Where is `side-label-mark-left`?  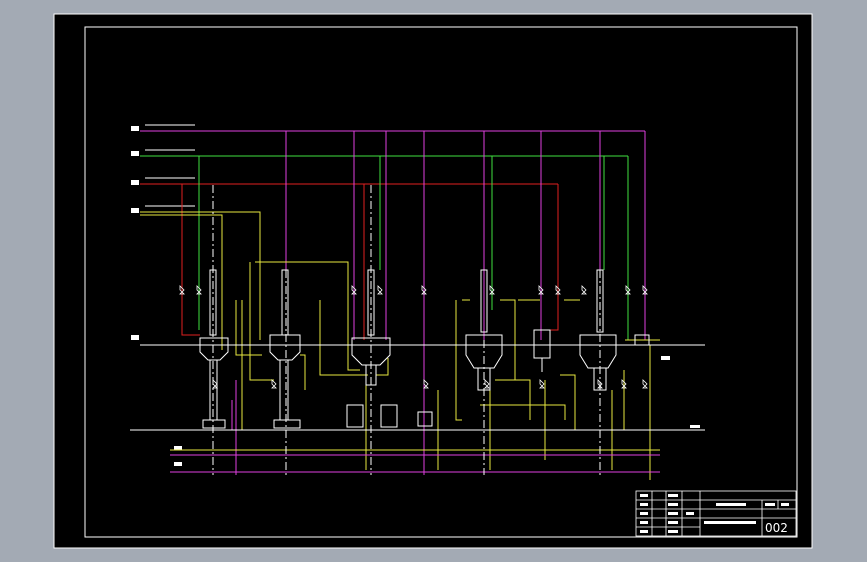 side-label-mark-left is located at coordinates (135, 337).